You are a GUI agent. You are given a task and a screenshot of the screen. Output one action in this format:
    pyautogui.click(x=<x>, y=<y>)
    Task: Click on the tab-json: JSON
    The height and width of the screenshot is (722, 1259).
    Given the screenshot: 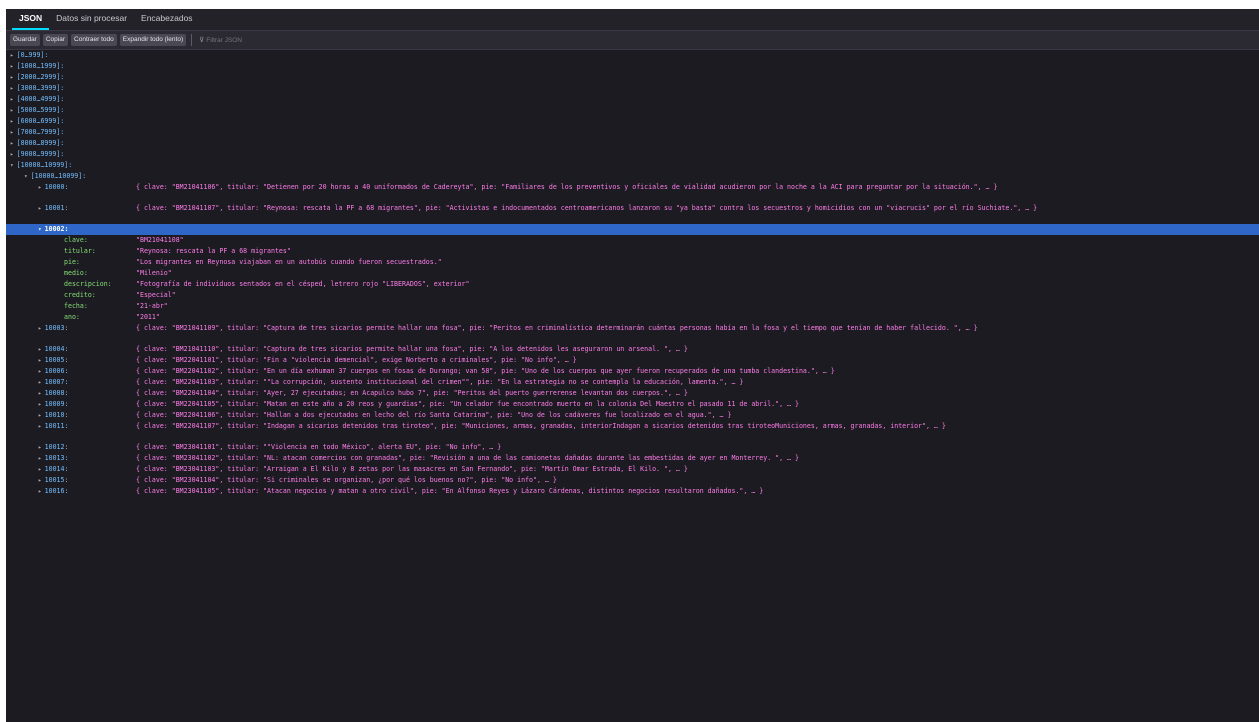 What is the action you would take?
    pyautogui.click(x=31, y=20)
    